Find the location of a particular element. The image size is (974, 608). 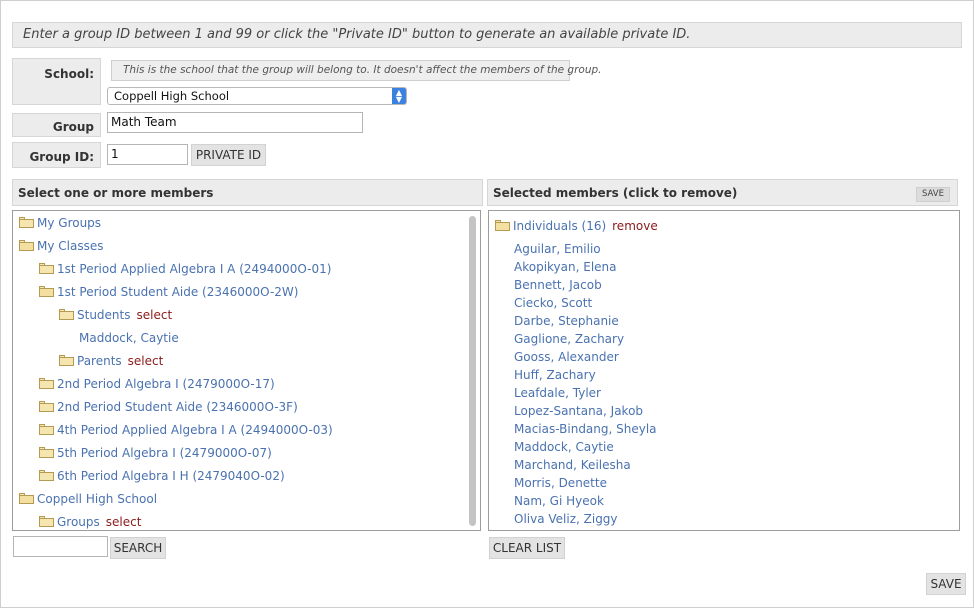

tree-item-class: 5th Period Algebra I (2479000O-07) is located at coordinates (155, 453).